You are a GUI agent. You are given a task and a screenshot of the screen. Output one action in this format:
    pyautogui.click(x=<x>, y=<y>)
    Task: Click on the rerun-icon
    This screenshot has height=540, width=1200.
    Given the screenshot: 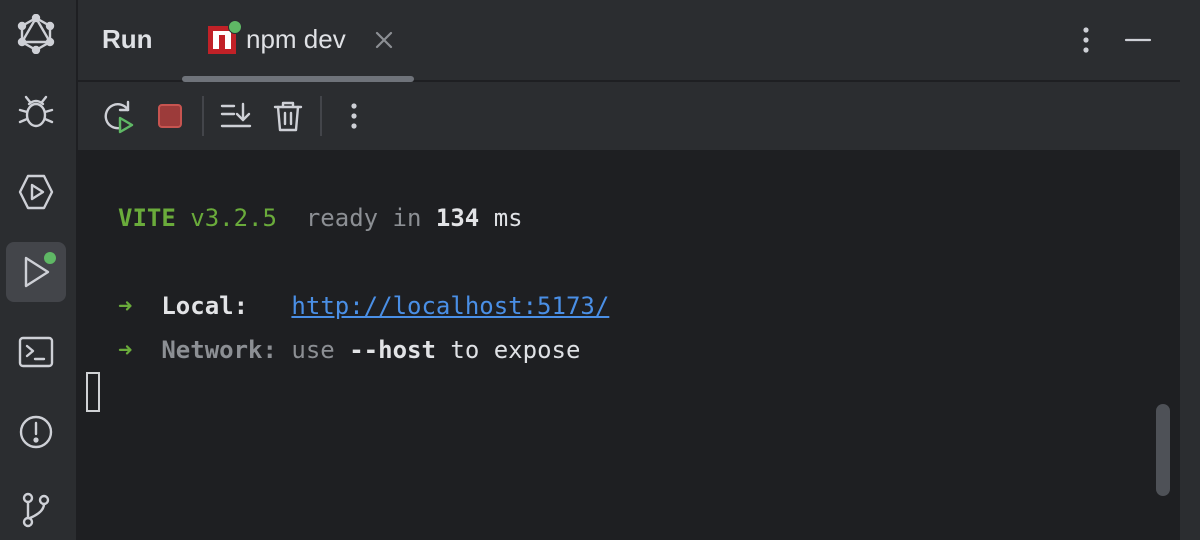 What is the action you would take?
    pyautogui.click(x=119, y=117)
    